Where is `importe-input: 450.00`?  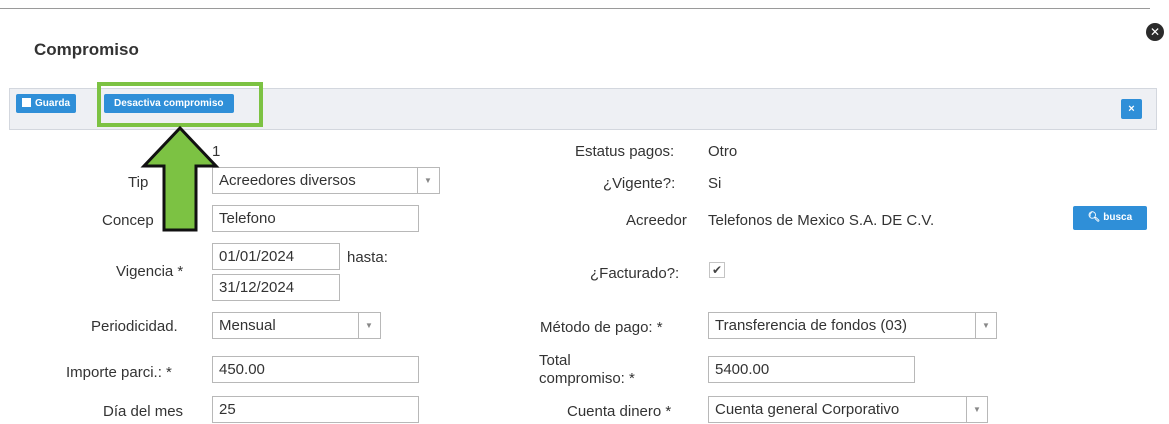 importe-input: 450.00 is located at coordinates (315, 369).